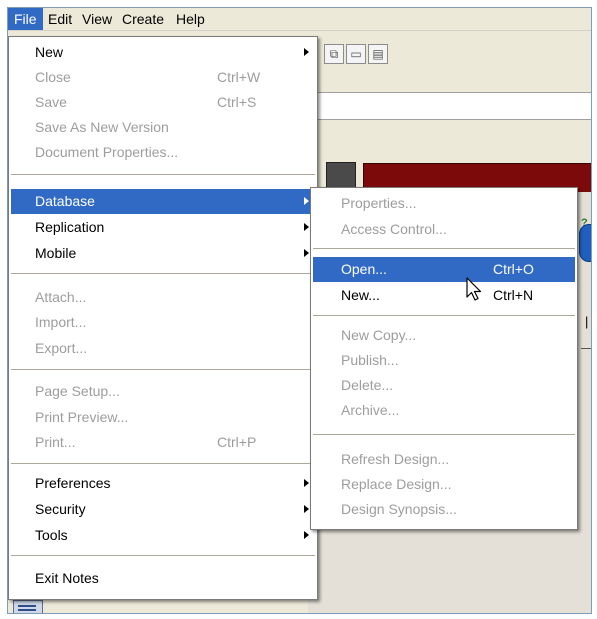 The width and height of the screenshot is (597, 619). What do you see at coordinates (299, 19) in the screenshot?
I see `menubar: File Edit View Create Help` at bounding box center [299, 19].